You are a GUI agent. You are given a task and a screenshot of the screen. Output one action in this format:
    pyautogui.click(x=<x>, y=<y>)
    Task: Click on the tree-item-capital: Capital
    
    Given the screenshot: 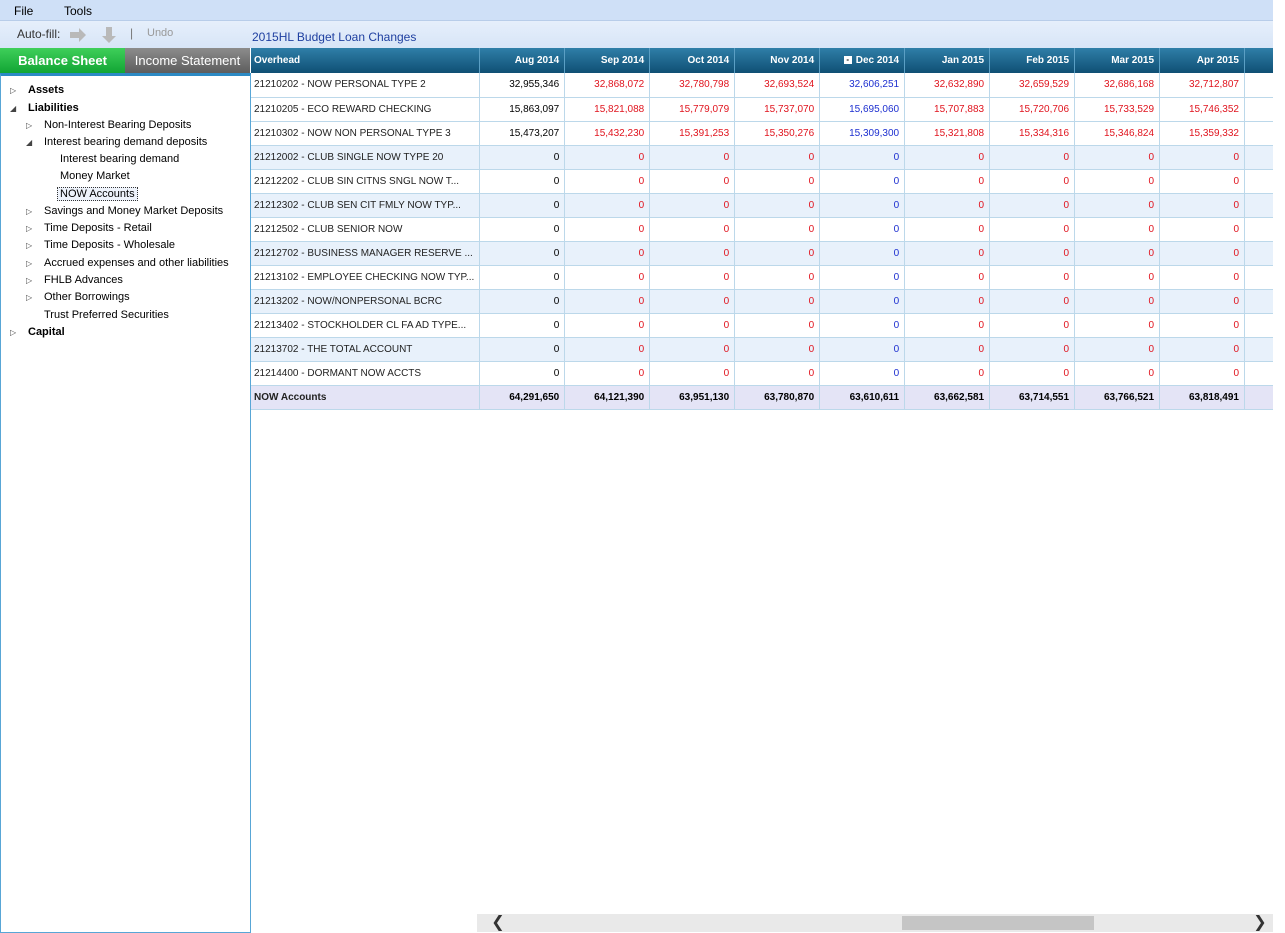 What is the action you would take?
    pyautogui.click(x=46, y=332)
    